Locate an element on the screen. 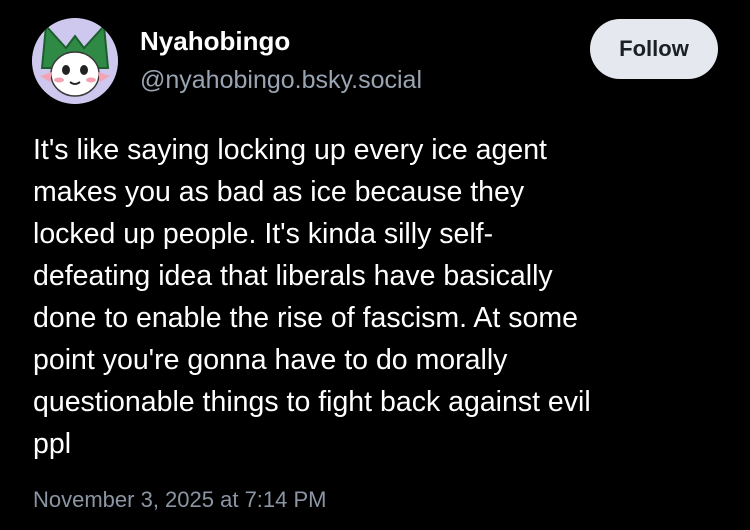 The height and width of the screenshot is (530, 750). post-text-line: point you're gonna have to do morally is located at coordinates (270, 360).